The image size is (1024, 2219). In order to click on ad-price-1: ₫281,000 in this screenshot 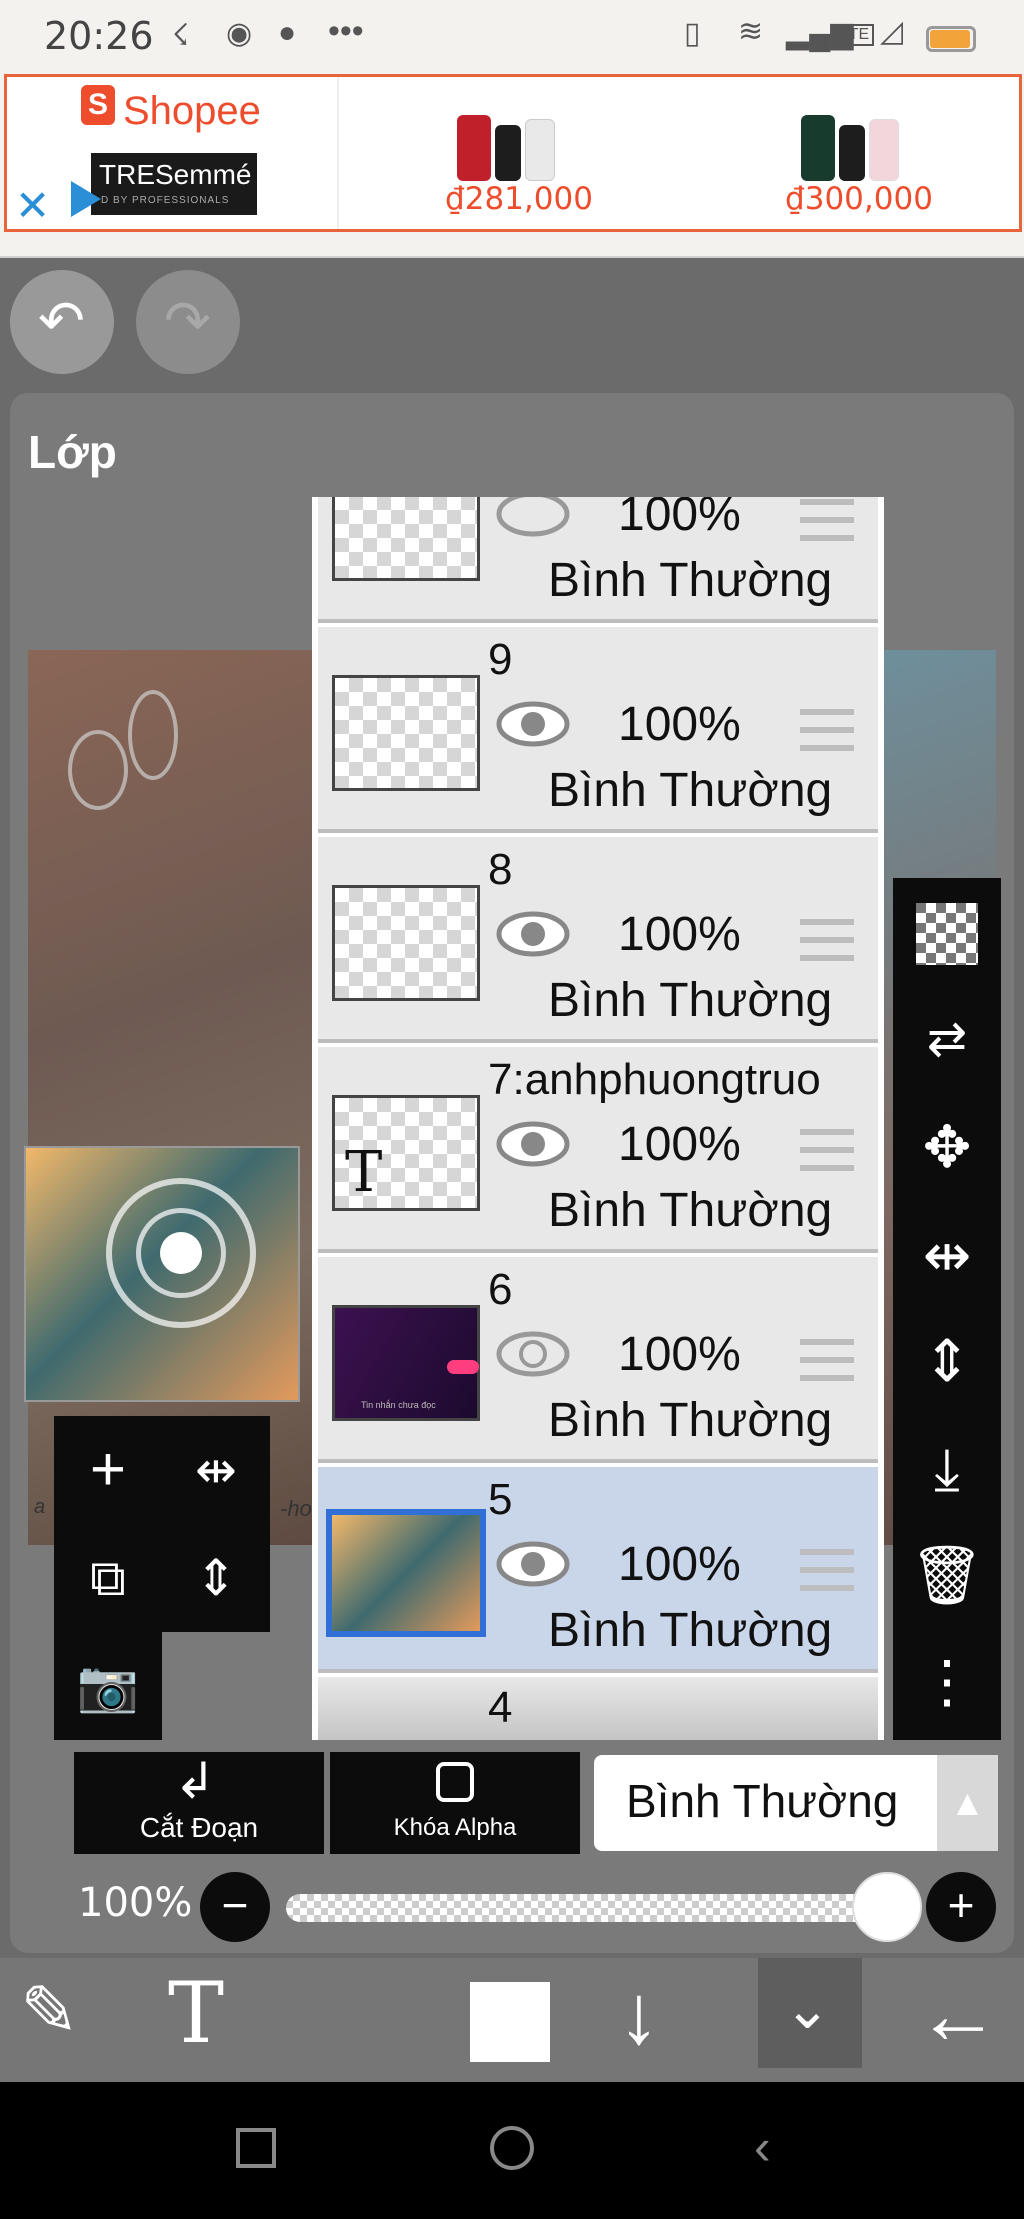, I will do `click(519, 199)`.